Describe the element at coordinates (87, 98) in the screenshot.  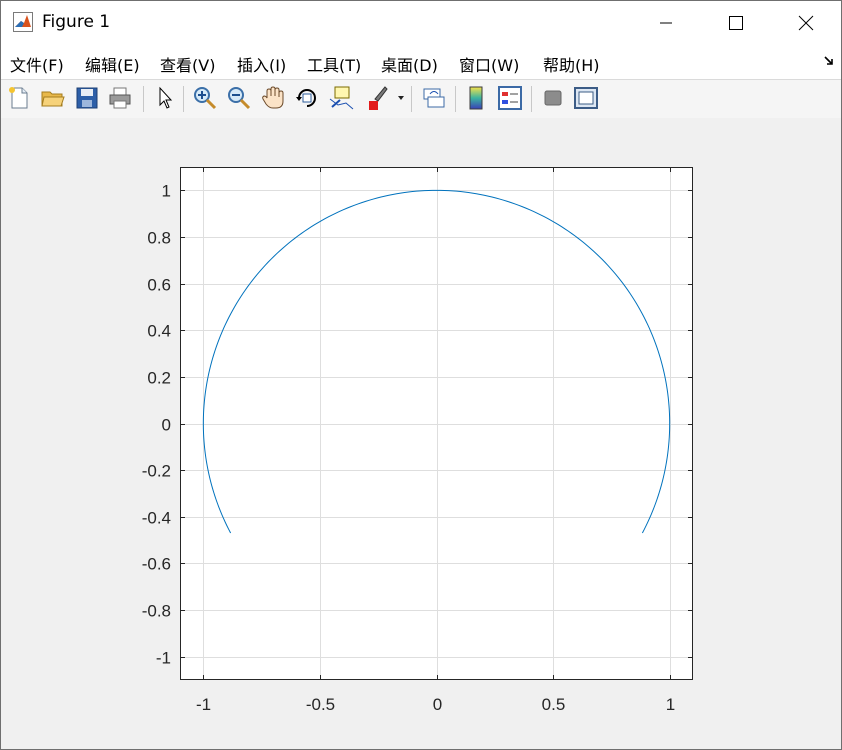
I see `save-icon` at that location.